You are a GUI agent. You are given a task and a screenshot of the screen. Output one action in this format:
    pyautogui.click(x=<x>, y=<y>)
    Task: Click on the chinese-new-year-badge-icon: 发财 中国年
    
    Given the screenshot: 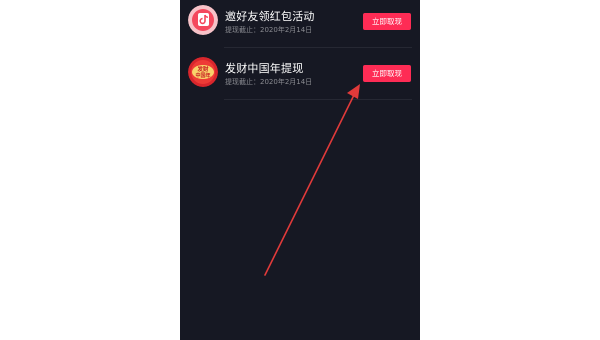 What is the action you would take?
    pyautogui.click(x=203, y=72)
    